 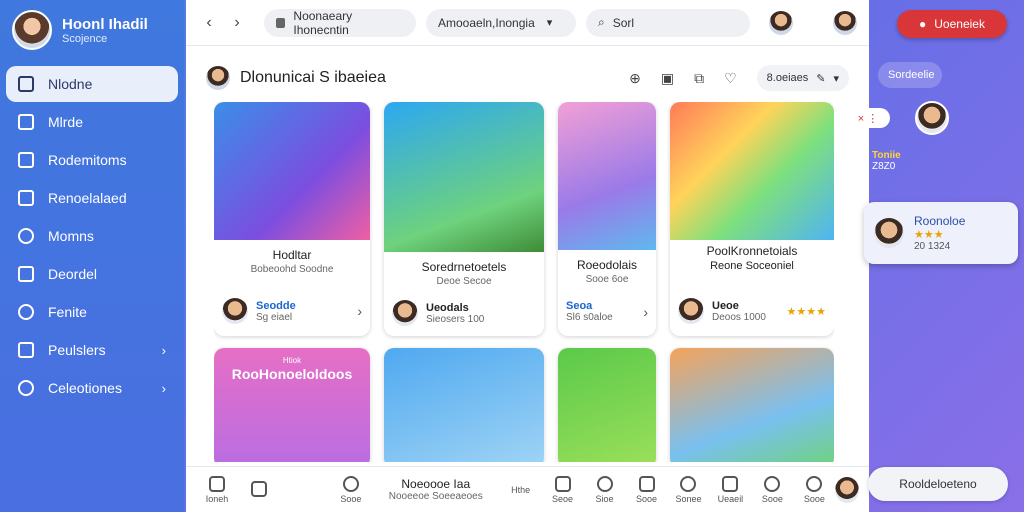 What do you see at coordinates (92, 84) in the screenshot?
I see `sidebar-item-0: Nlodne` at bounding box center [92, 84].